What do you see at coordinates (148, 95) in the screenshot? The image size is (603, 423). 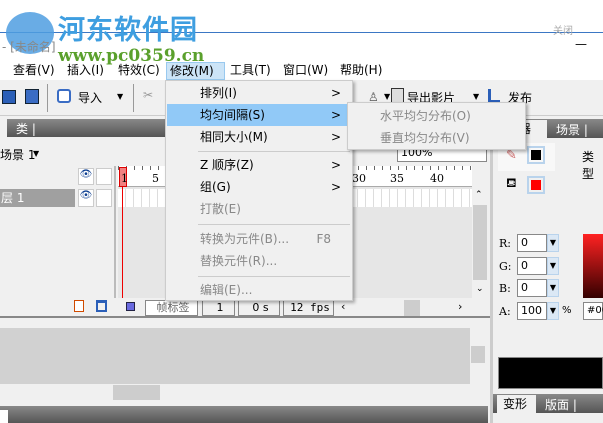 I see `cut-icon: ✂` at bounding box center [148, 95].